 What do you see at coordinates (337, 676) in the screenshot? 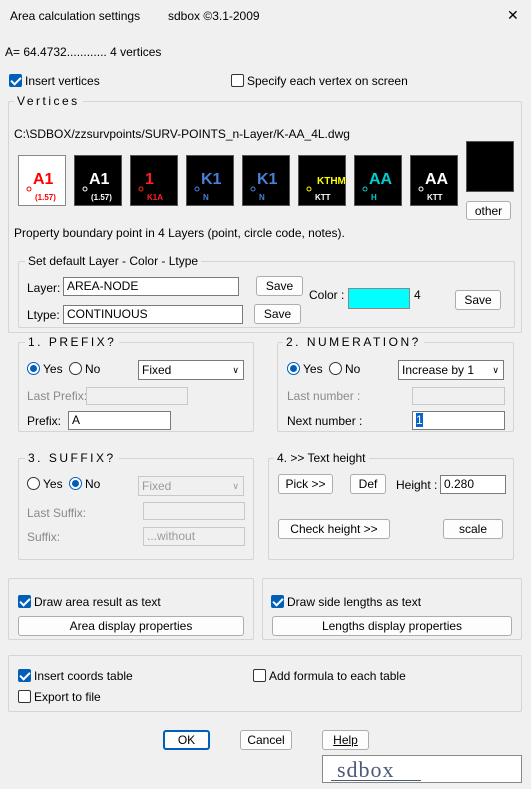
I see `add-formula-label: Add formula to each table` at bounding box center [337, 676].